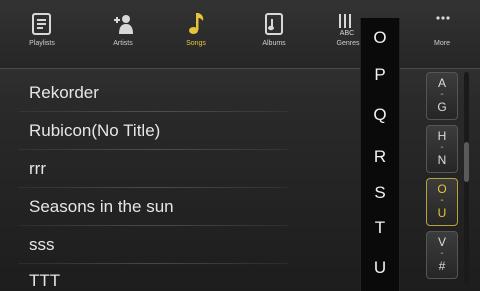 This screenshot has width=480, height=291. I want to click on letter-option: U, so click(380, 268).